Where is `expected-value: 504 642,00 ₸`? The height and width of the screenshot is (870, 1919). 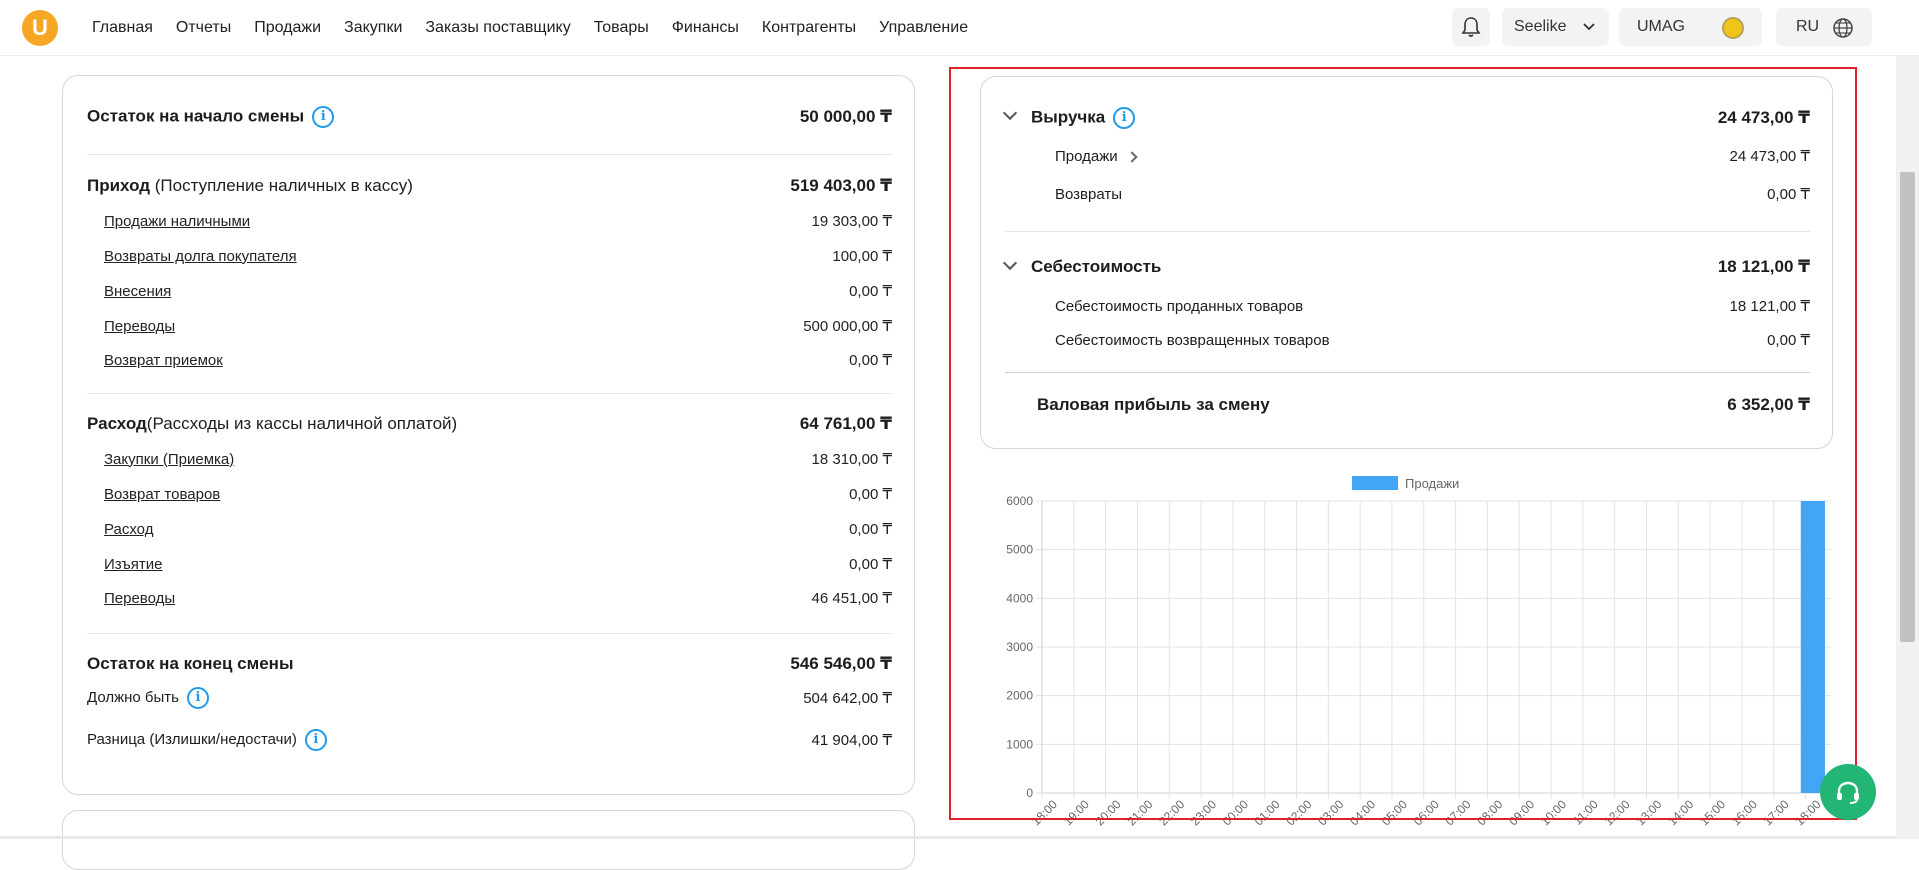
expected-value: 504 642,00 ₸ is located at coordinates (847, 698).